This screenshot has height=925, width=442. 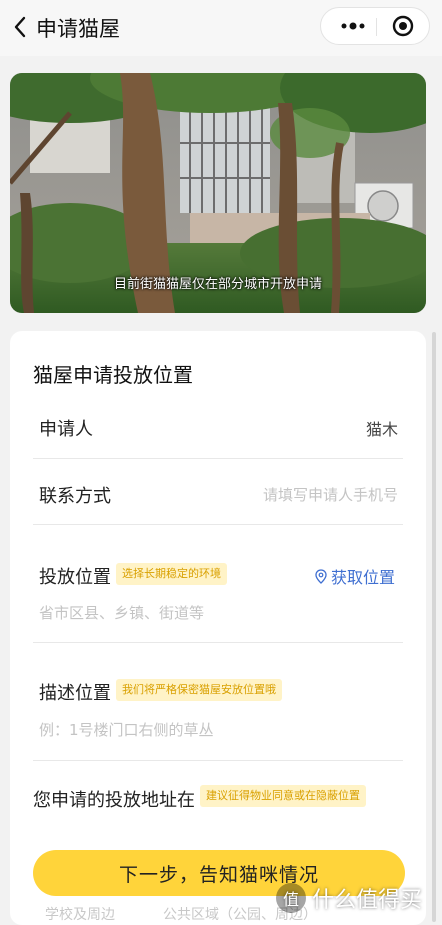 I want to click on form-title: 猫屋申请投放位置, so click(x=113, y=375).